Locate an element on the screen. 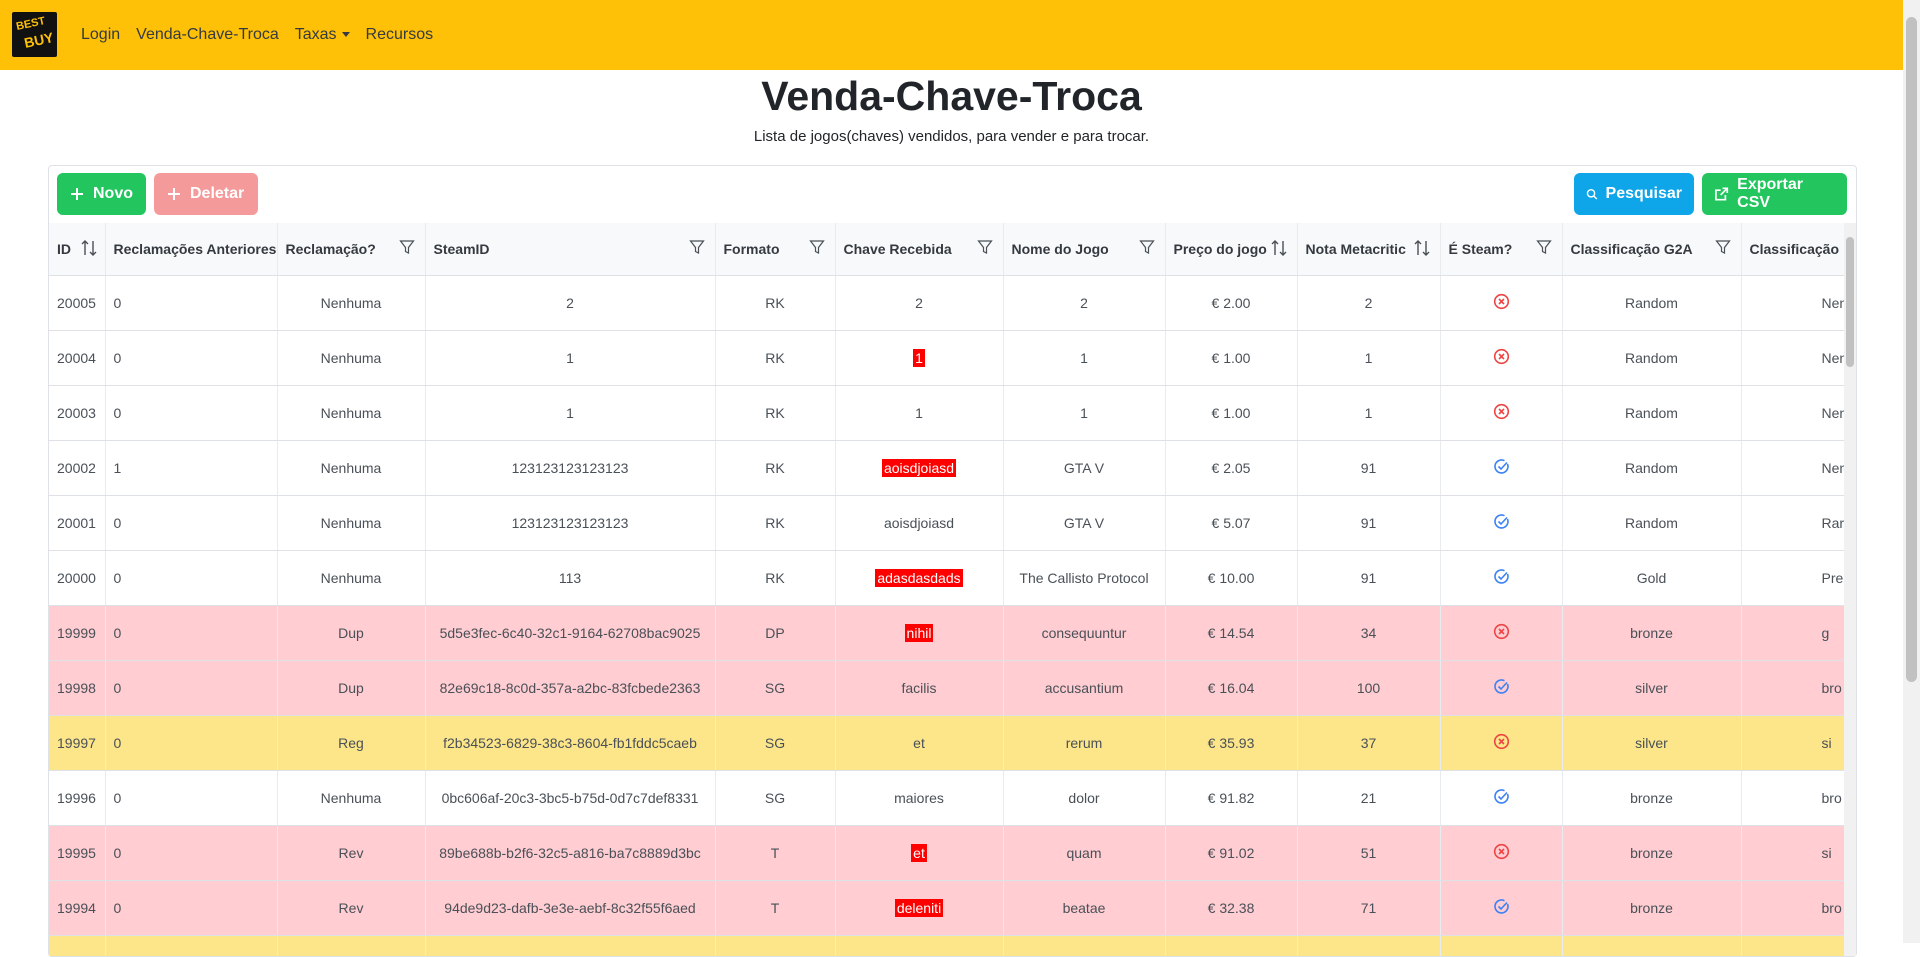 This screenshot has width=1920, height=957. brand-logo: BEST BUY is located at coordinates (34, 34).